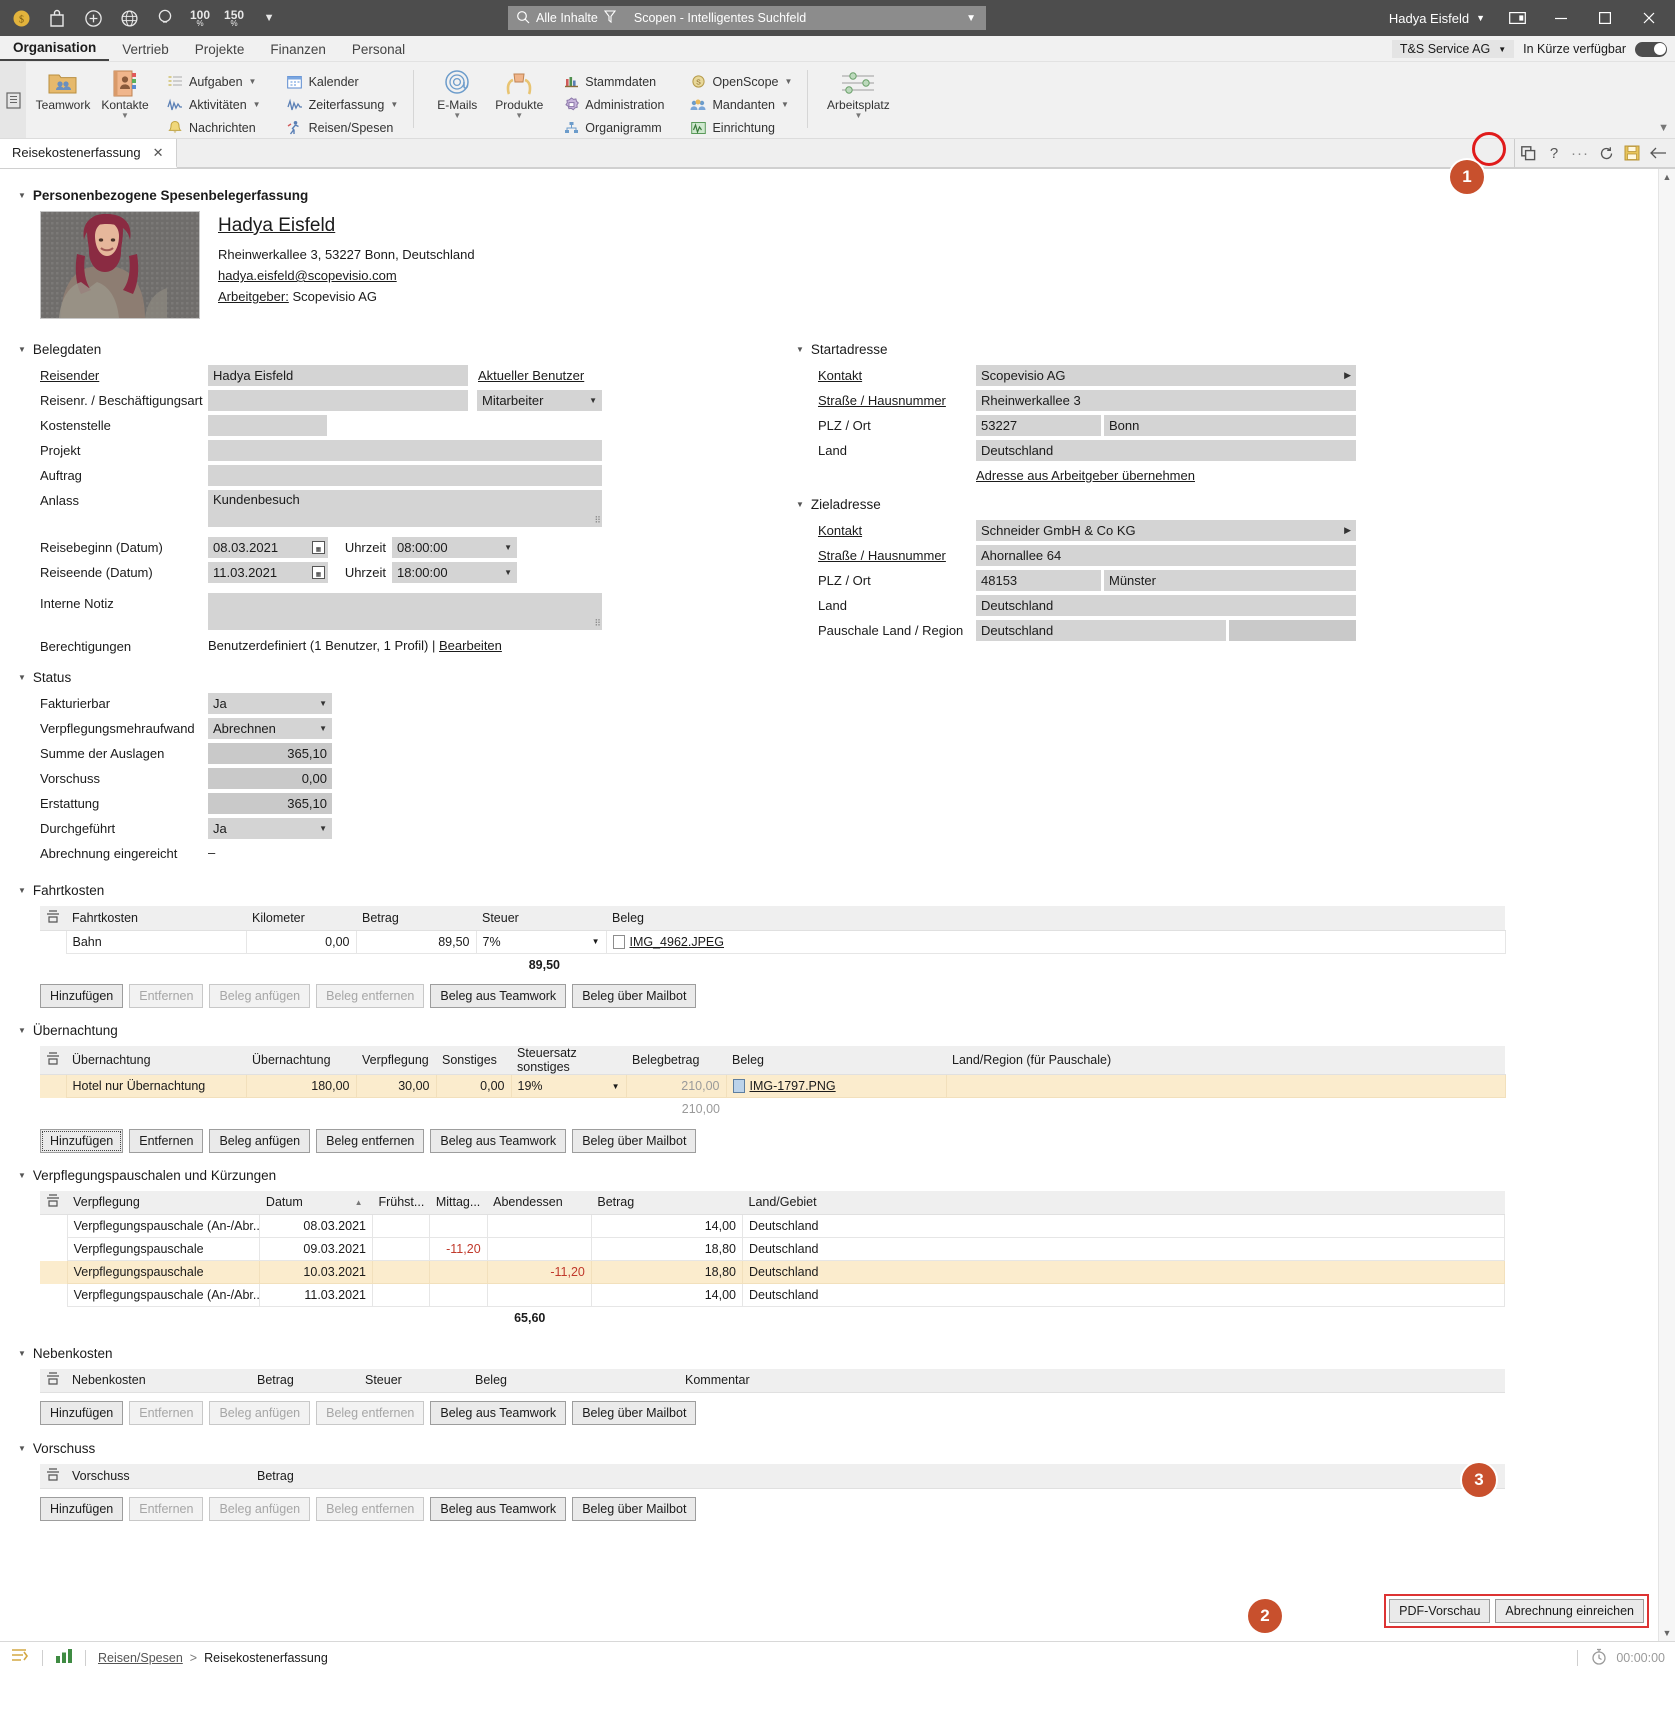  Describe the element at coordinates (220, 50) in the screenshot. I see `ribbon-tab-projekte: Projekte` at that location.